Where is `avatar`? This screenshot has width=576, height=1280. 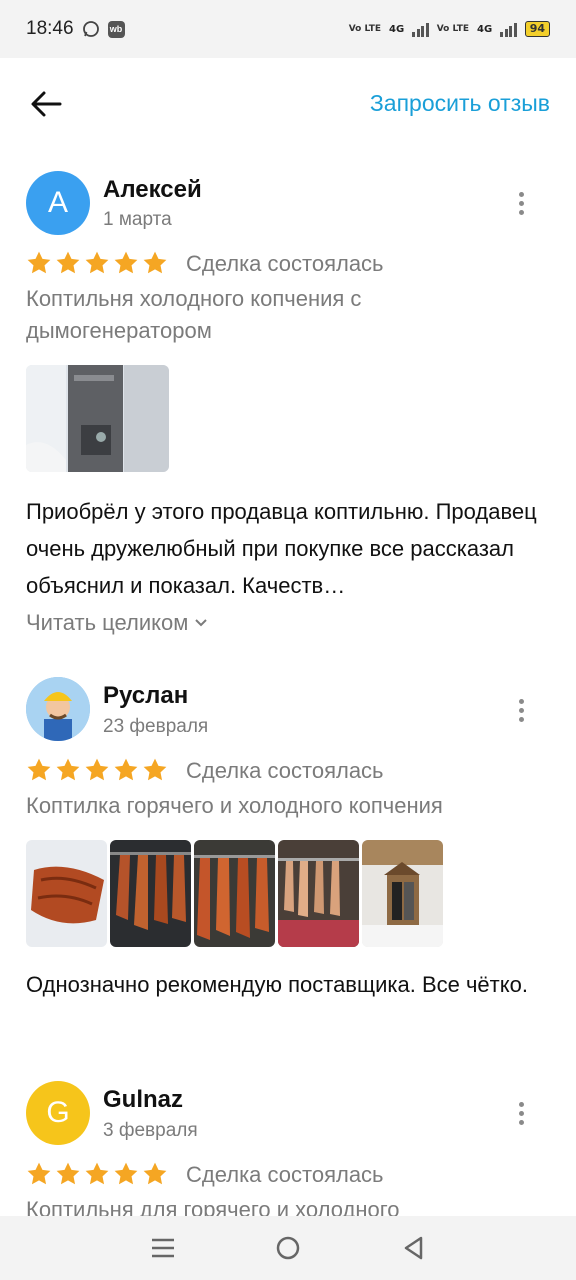 avatar is located at coordinates (58, 709).